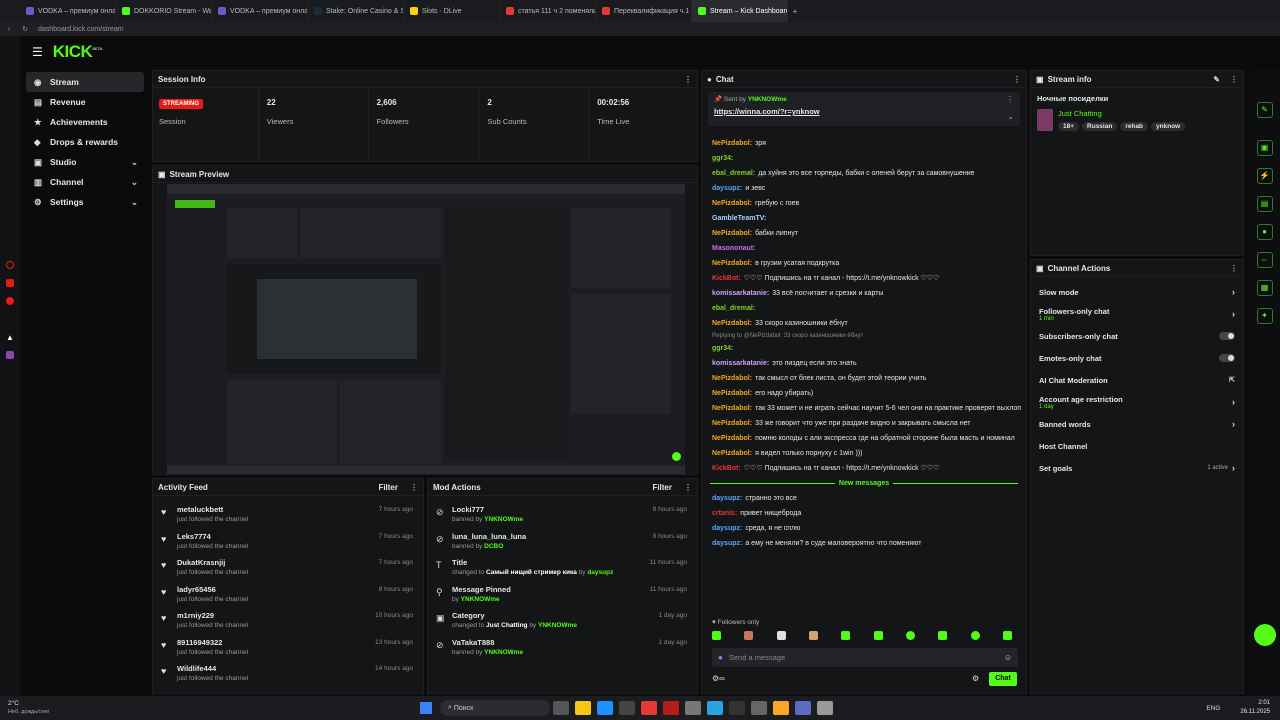 The height and width of the screenshot is (720, 1280). I want to click on mod-action-by: DCBO, so click(493, 546).